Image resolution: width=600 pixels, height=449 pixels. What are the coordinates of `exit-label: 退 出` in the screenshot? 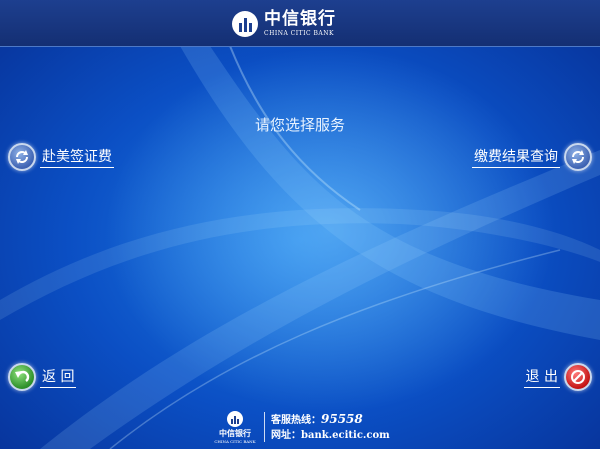 It's located at (541, 377).